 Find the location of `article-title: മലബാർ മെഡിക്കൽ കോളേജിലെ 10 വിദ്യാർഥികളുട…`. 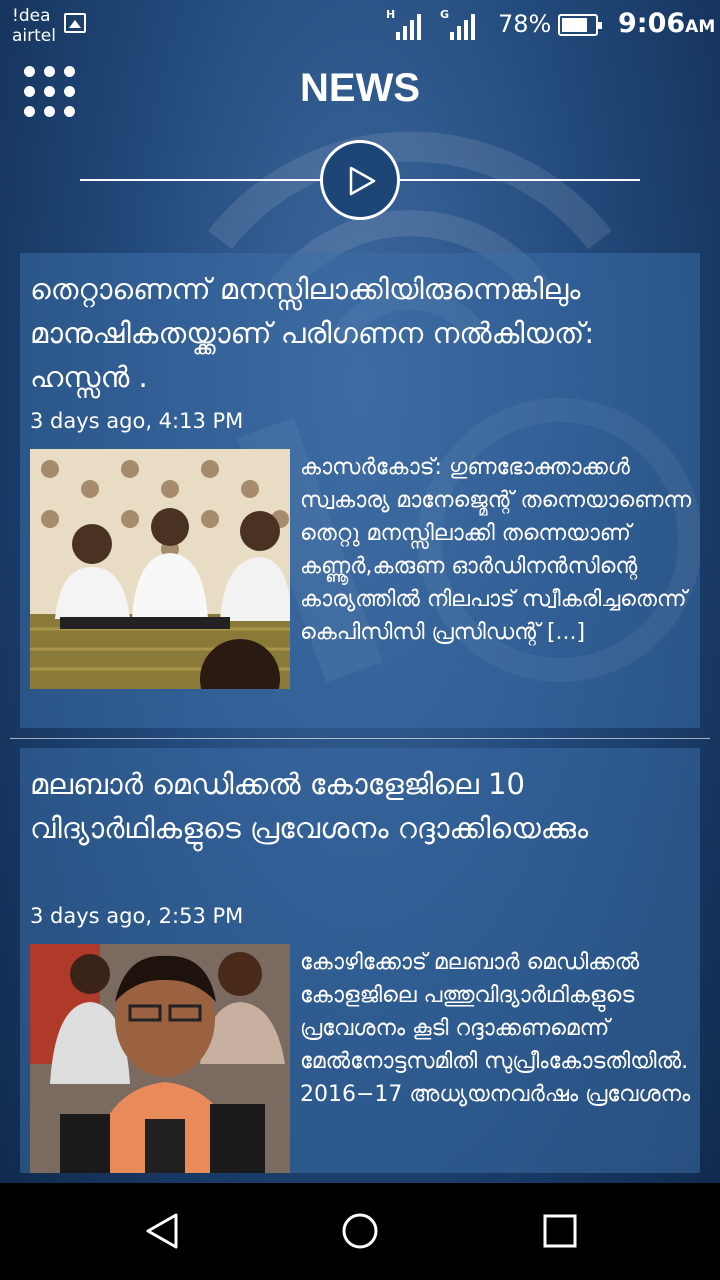

article-title: മലബാർ മെഡിക്കൽ കോളേജിലെ 10 വിദ്യാർഥികളുട… is located at coordinates (360, 806).